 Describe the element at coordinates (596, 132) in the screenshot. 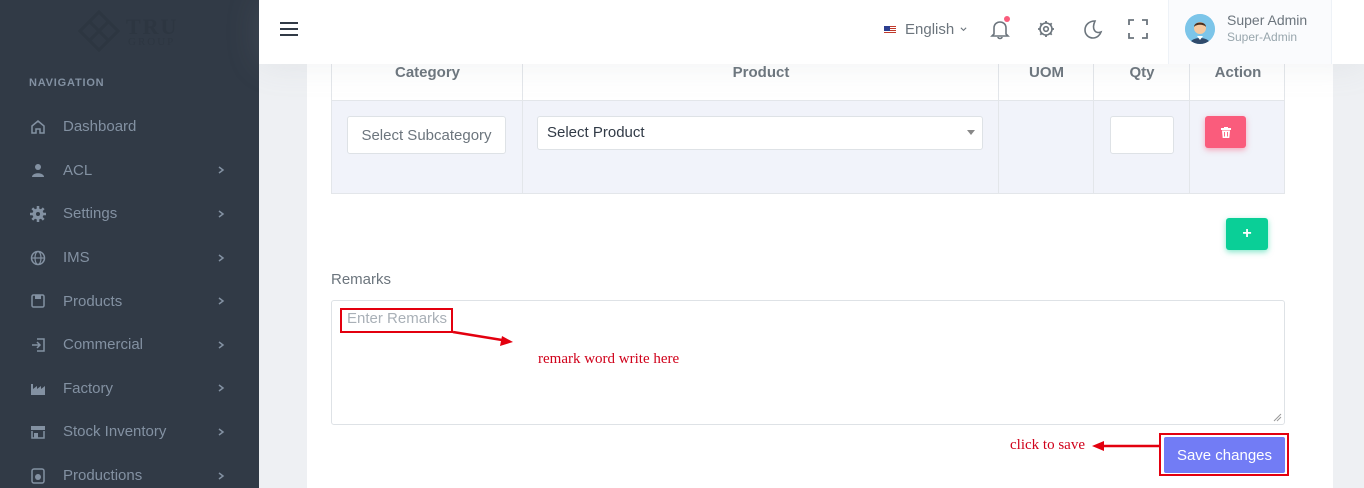

I see `product-select-value: Select Product` at that location.